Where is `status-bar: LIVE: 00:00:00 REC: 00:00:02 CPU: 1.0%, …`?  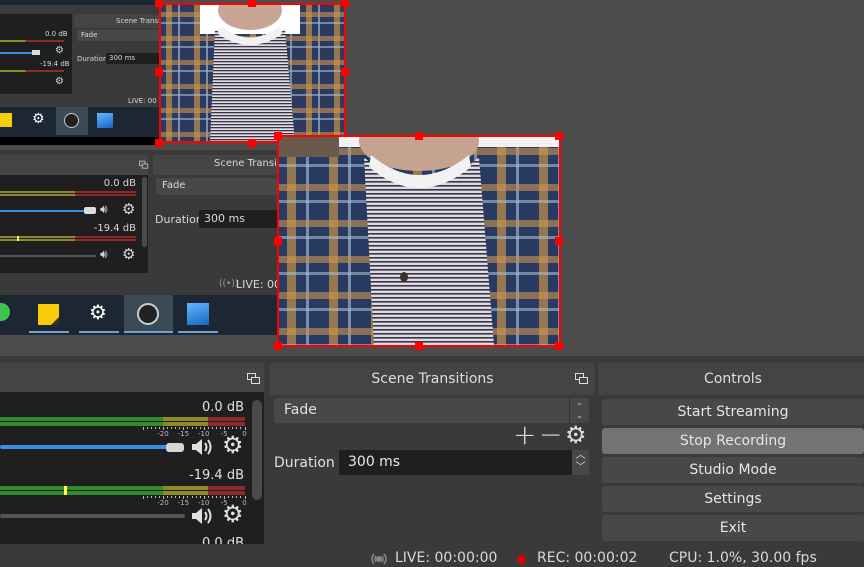
status-bar: LIVE: 00:00:00 REC: 00:00:02 CPU: 1.0%, … is located at coordinates (432, 555).